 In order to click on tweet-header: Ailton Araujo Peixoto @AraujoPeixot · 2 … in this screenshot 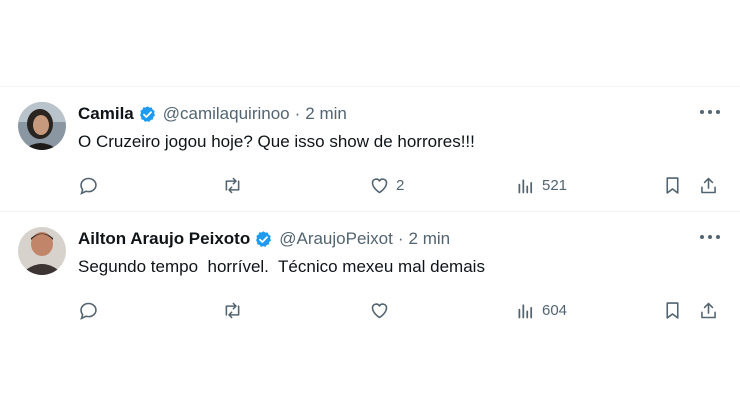, I will do `click(264, 239)`.